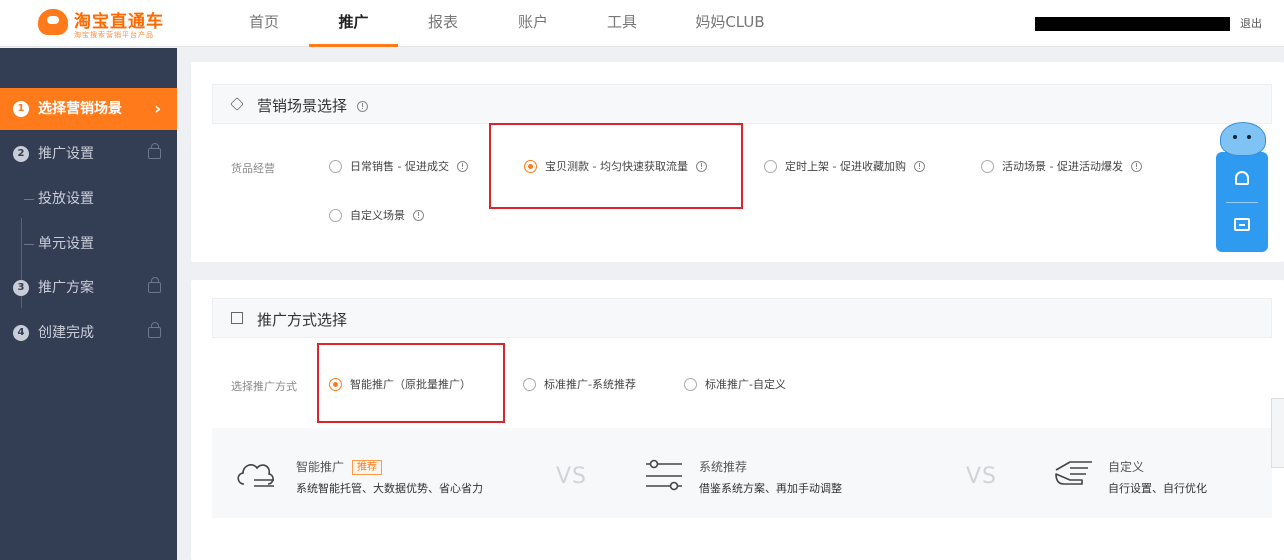 This screenshot has height=560, width=1284. I want to click on step-number: 4, so click(21, 333).